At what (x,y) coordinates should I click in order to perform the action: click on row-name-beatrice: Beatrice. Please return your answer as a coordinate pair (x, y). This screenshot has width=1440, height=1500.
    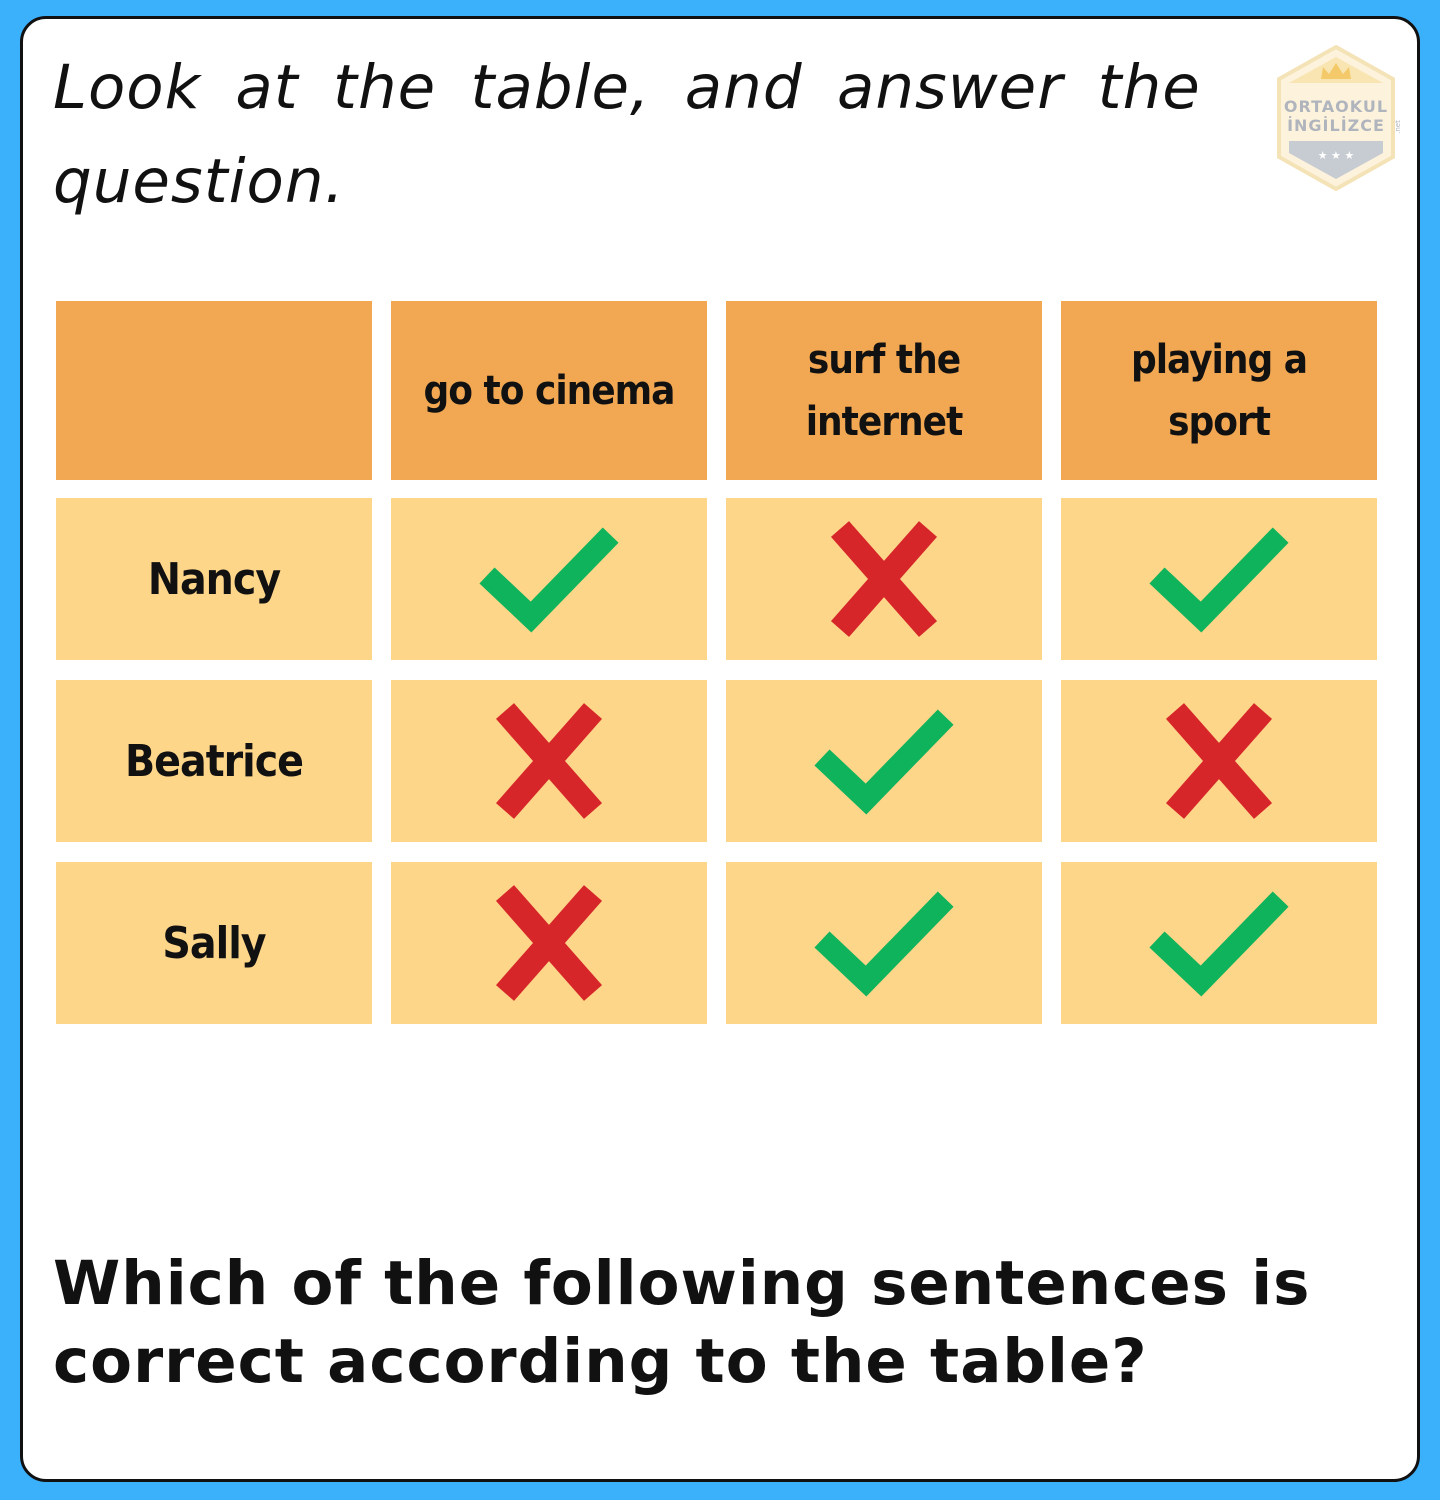
    Looking at the image, I should click on (214, 761).